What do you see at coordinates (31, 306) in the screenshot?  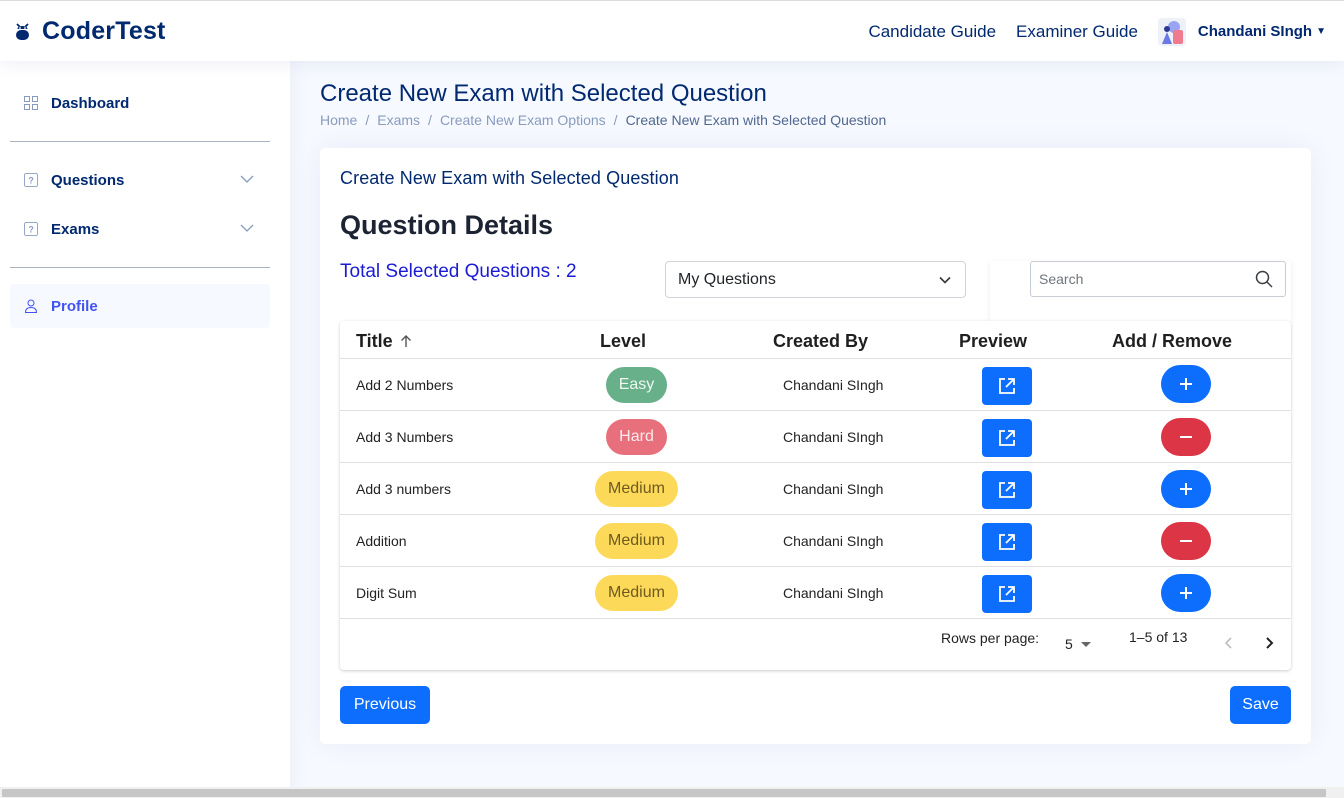 I see `person-icon` at bounding box center [31, 306].